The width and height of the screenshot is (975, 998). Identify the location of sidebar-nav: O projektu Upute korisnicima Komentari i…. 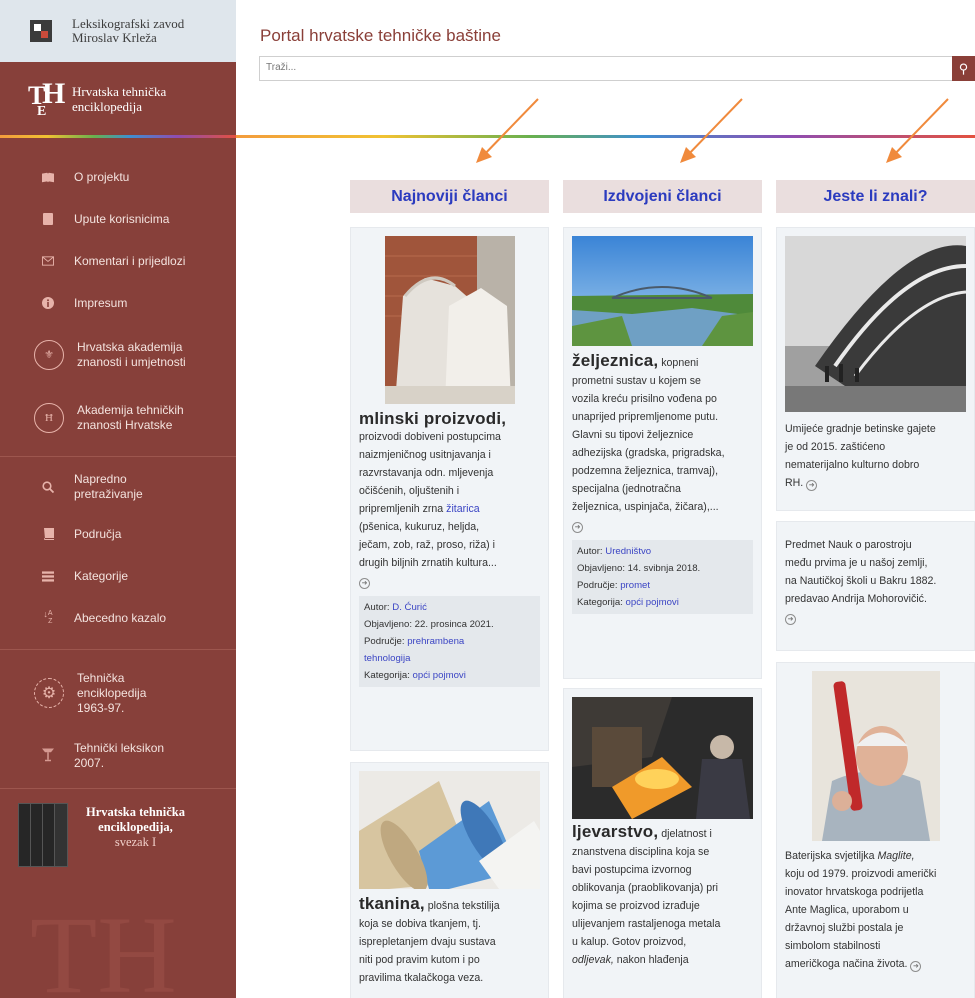
(118, 293).